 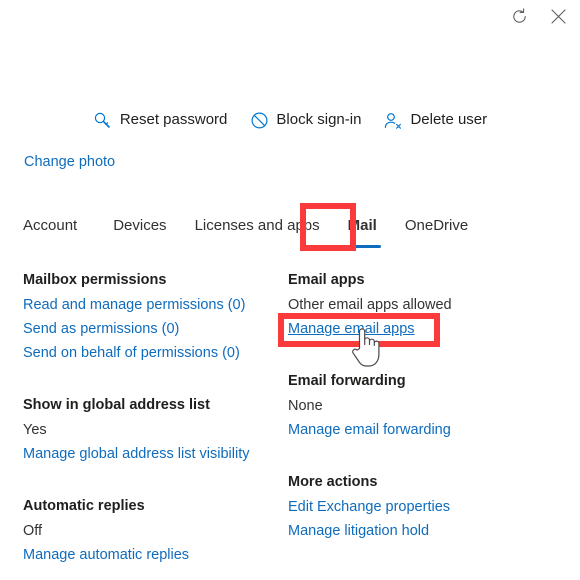 What do you see at coordinates (116, 405) in the screenshot?
I see `group-title: Show in global address list` at bounding box center [116, 405].